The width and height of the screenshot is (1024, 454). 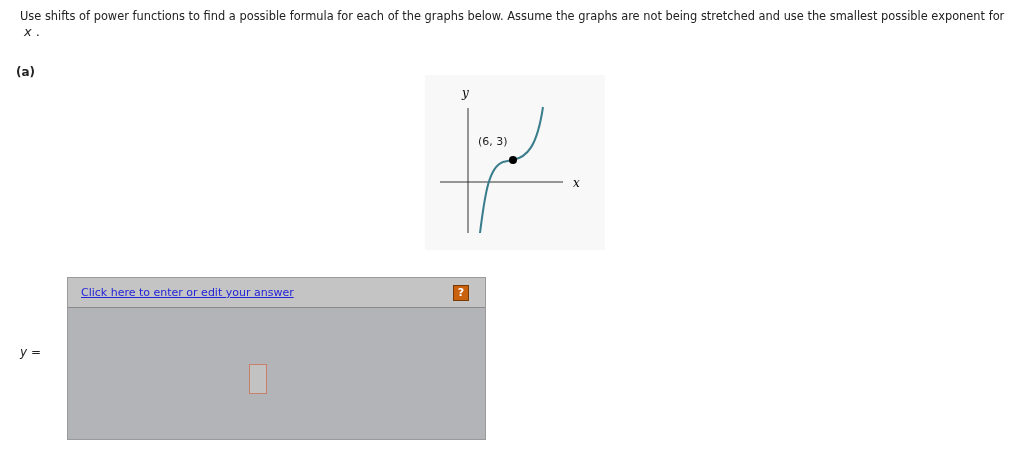 I want to click on point-marker, so click(x=513, y=160).